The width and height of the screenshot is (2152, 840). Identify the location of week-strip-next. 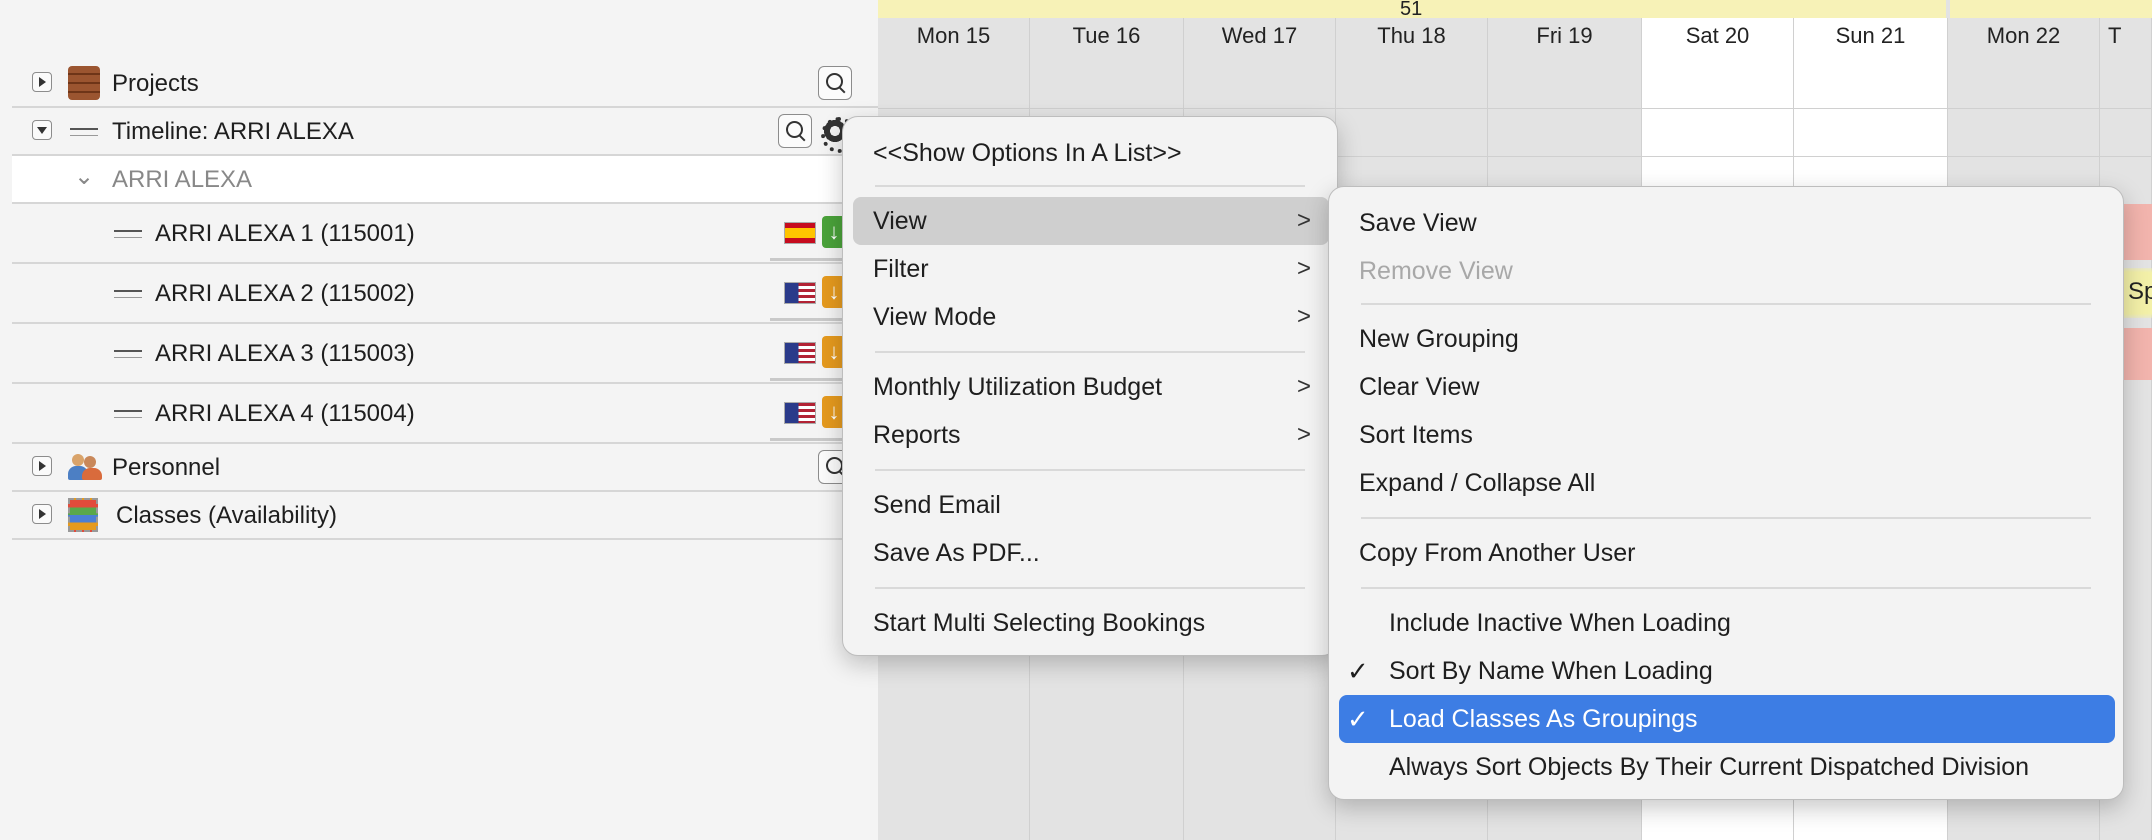
(2051, 9).